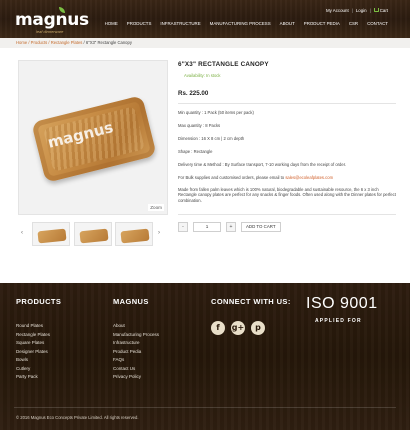  I want to click on footer-connect-title: CONNECT WITH US:, so click(251, 301).